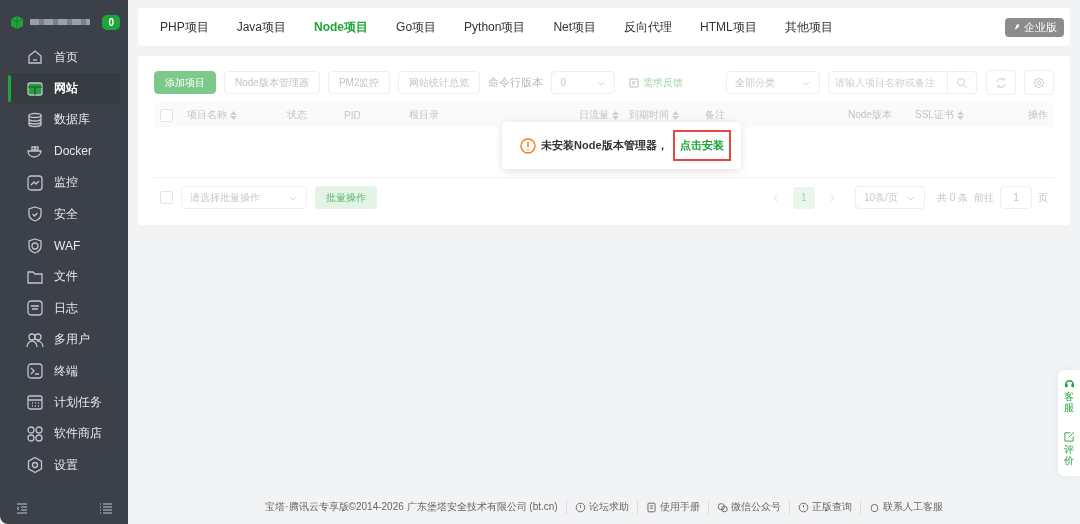 The height and width of the screenshot is (524, 1080). I want to click on footer-link: 正版查询, so click(820, 507).